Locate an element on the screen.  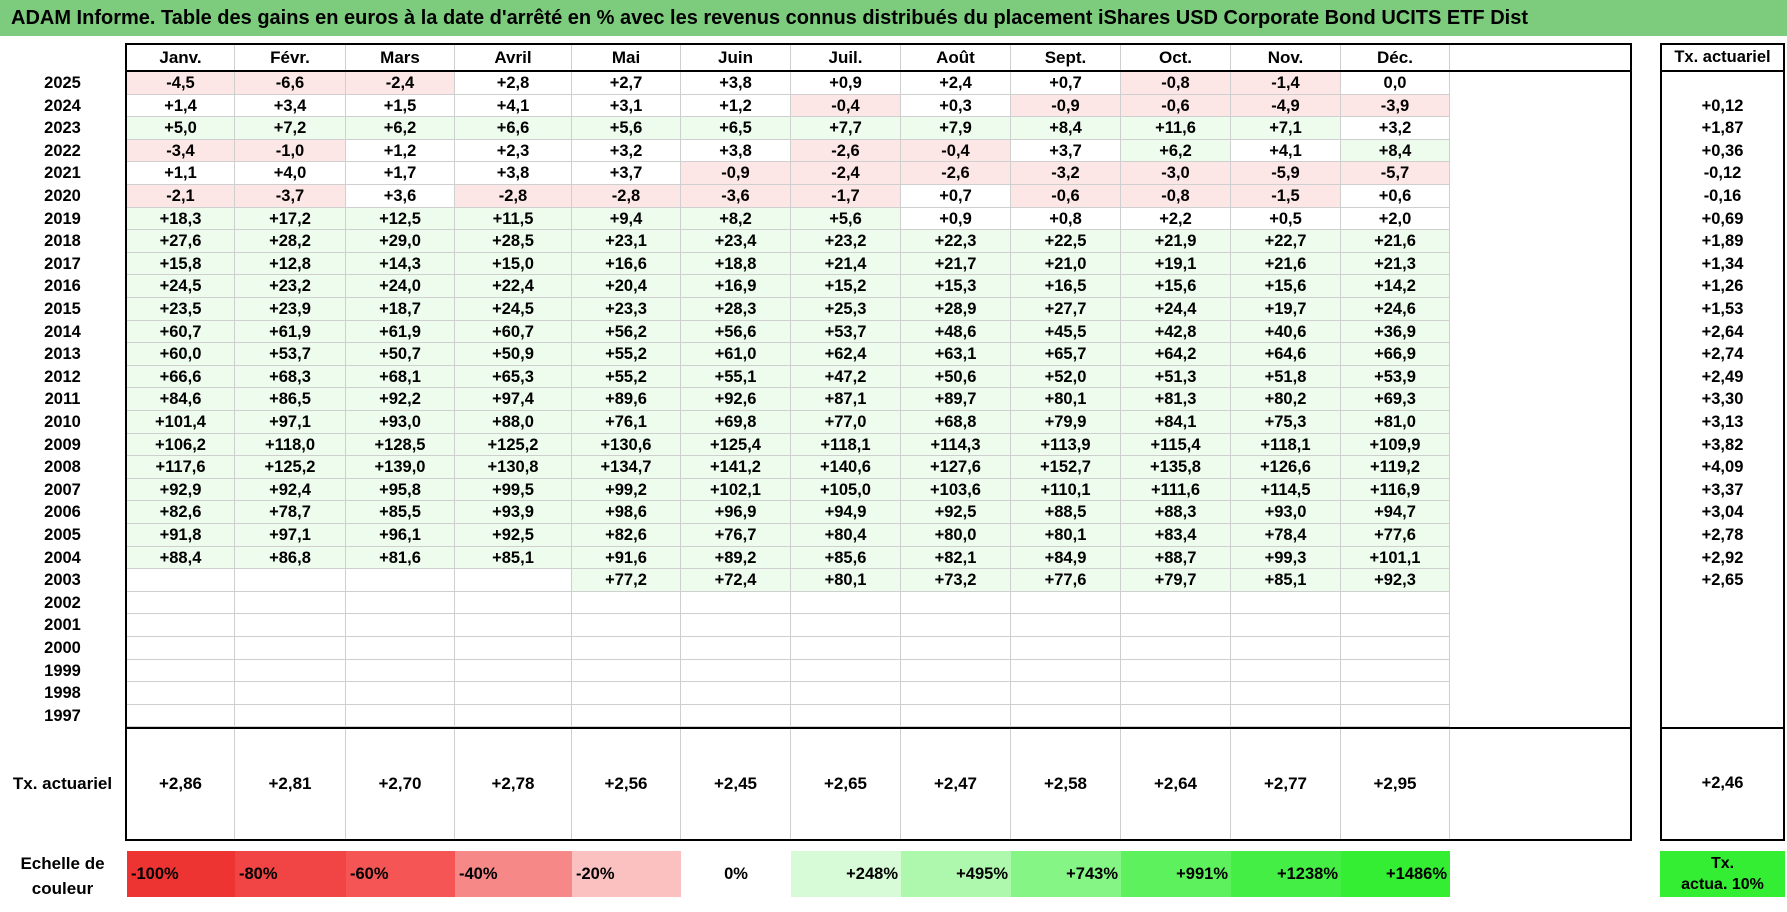
month-header: Juin is located at coordinates (736, 57).